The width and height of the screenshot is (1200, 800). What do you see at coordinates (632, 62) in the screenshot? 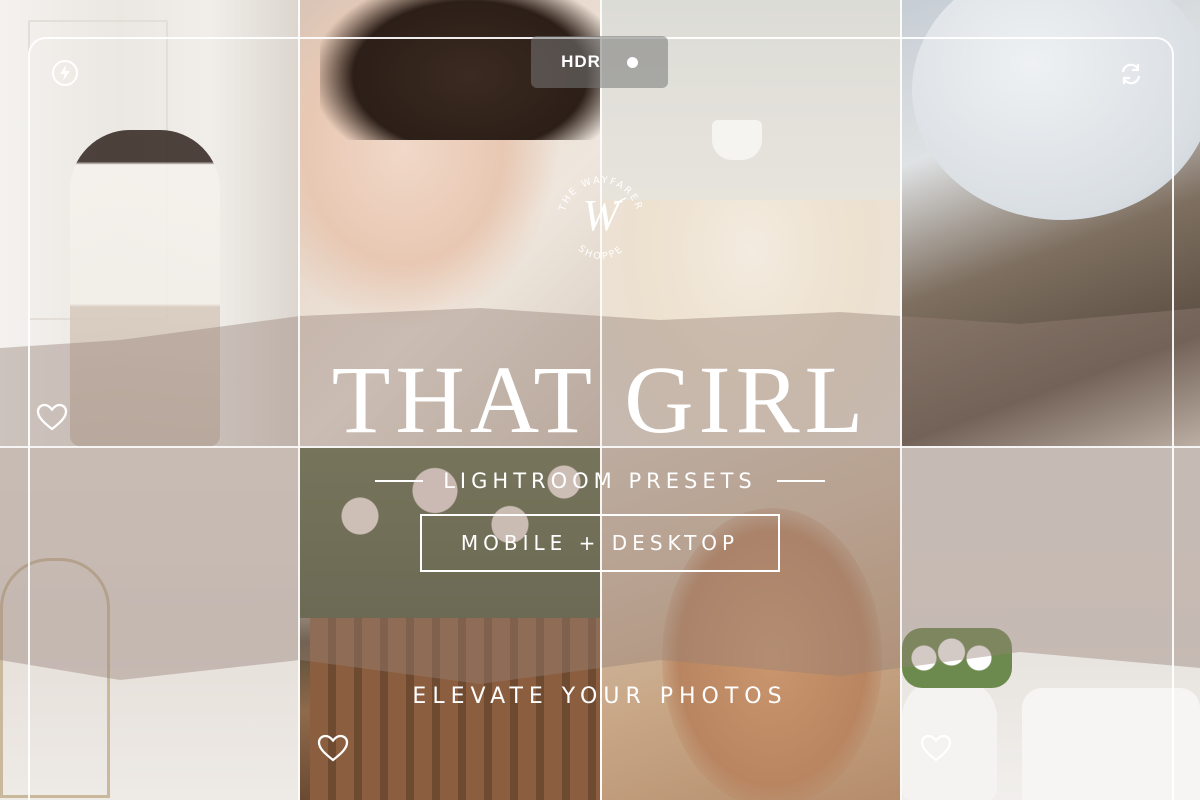
I see `hdr-indicator-dot` at bounding box center [632, 62].